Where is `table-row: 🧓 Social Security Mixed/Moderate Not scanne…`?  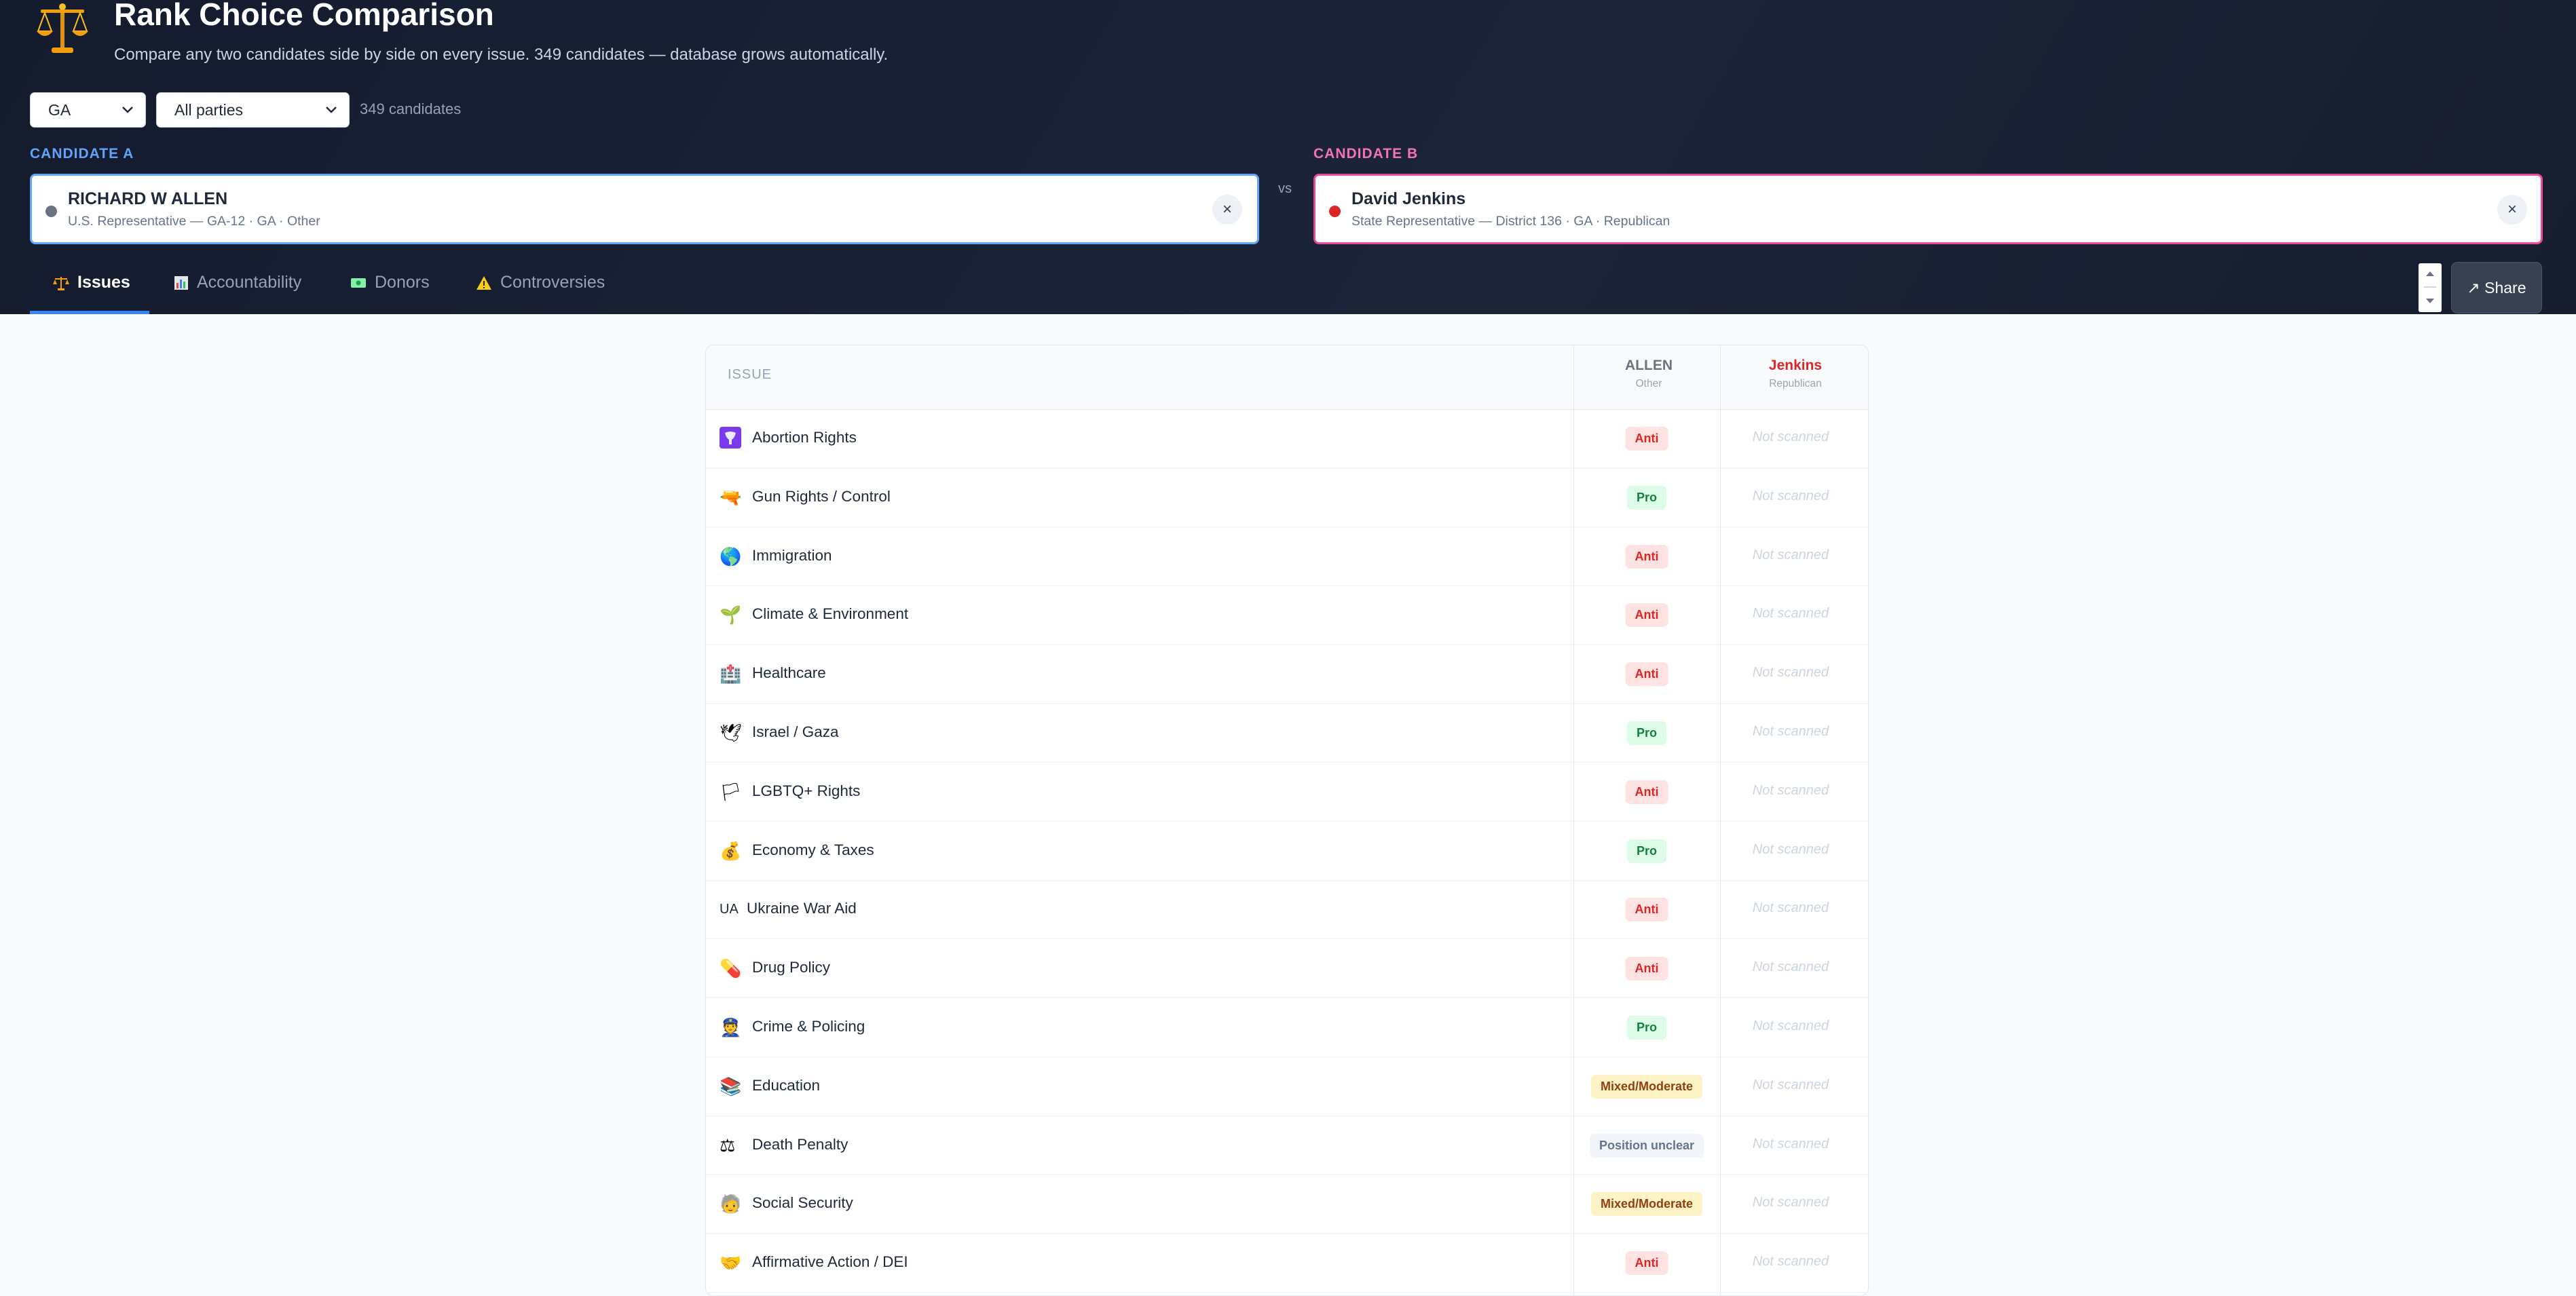 table-row: 🧓 Social Security Mixed/Moderate Not scanne… is located at coordinates (1287, 1204).